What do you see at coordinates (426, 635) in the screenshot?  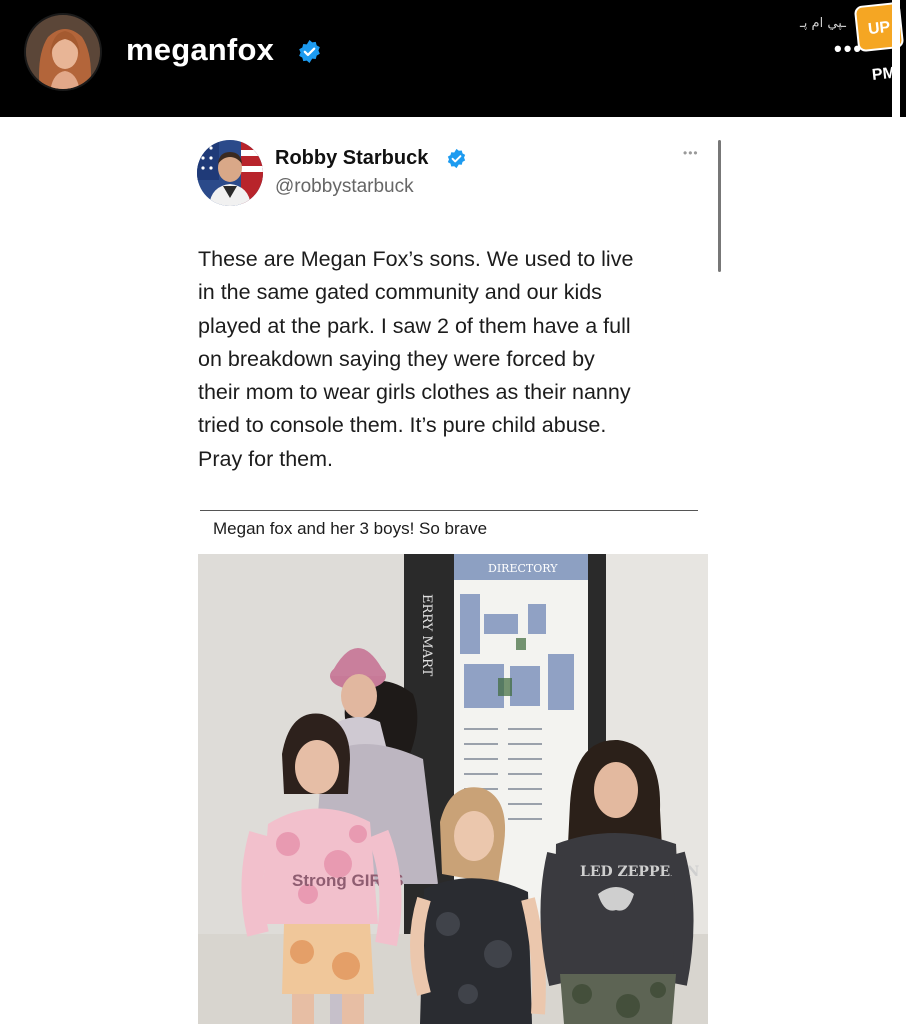 I see `sign-side-text: ERRY MART` at bounding box center [426, 635].